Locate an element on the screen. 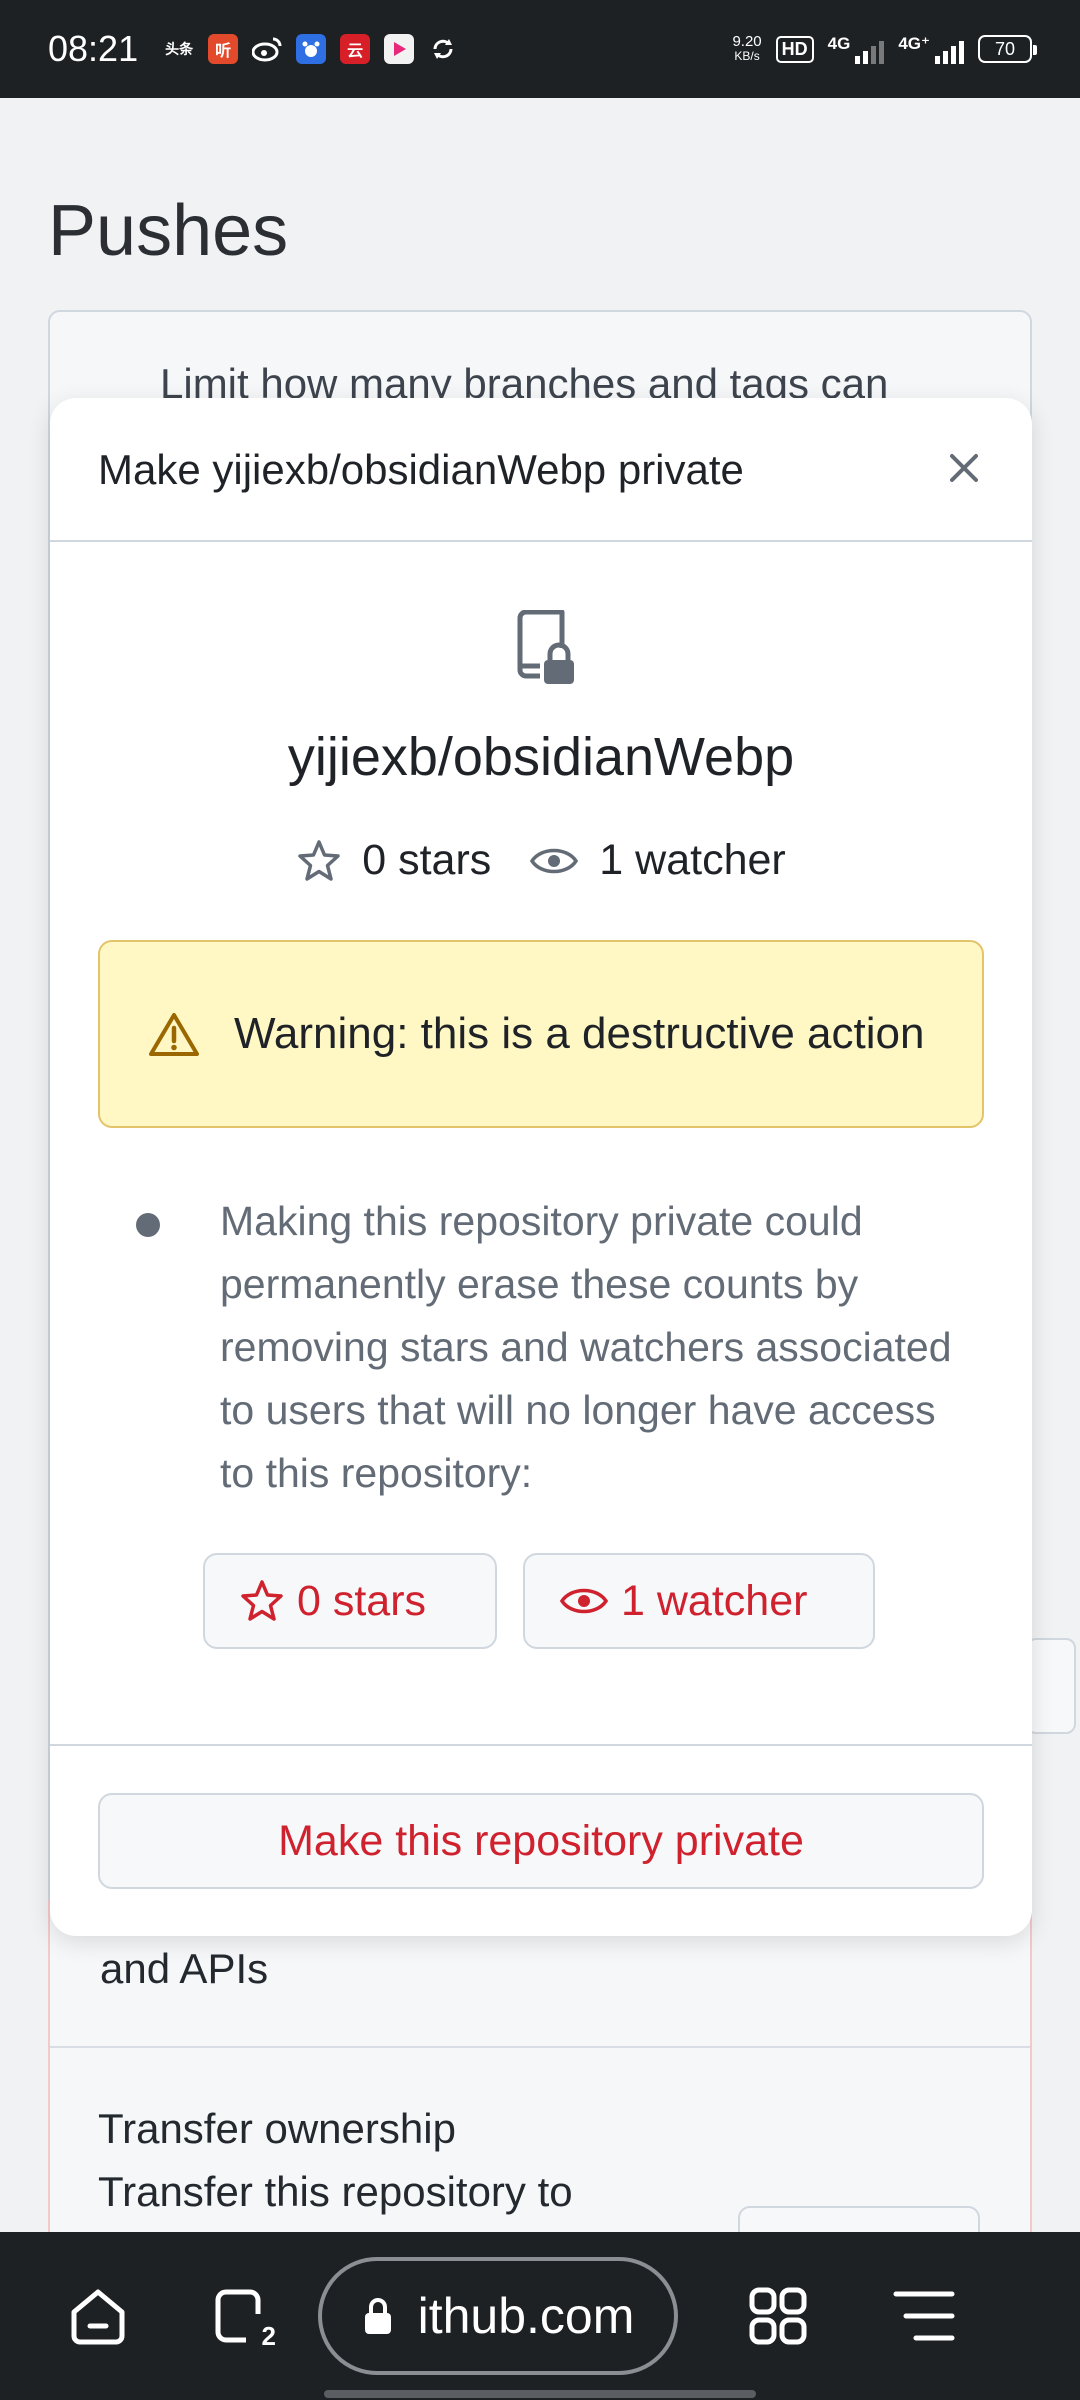  system-indicators: 9.20 KB/s HD 4G 4G⁺ 70 is located at coordinates (884, 49).